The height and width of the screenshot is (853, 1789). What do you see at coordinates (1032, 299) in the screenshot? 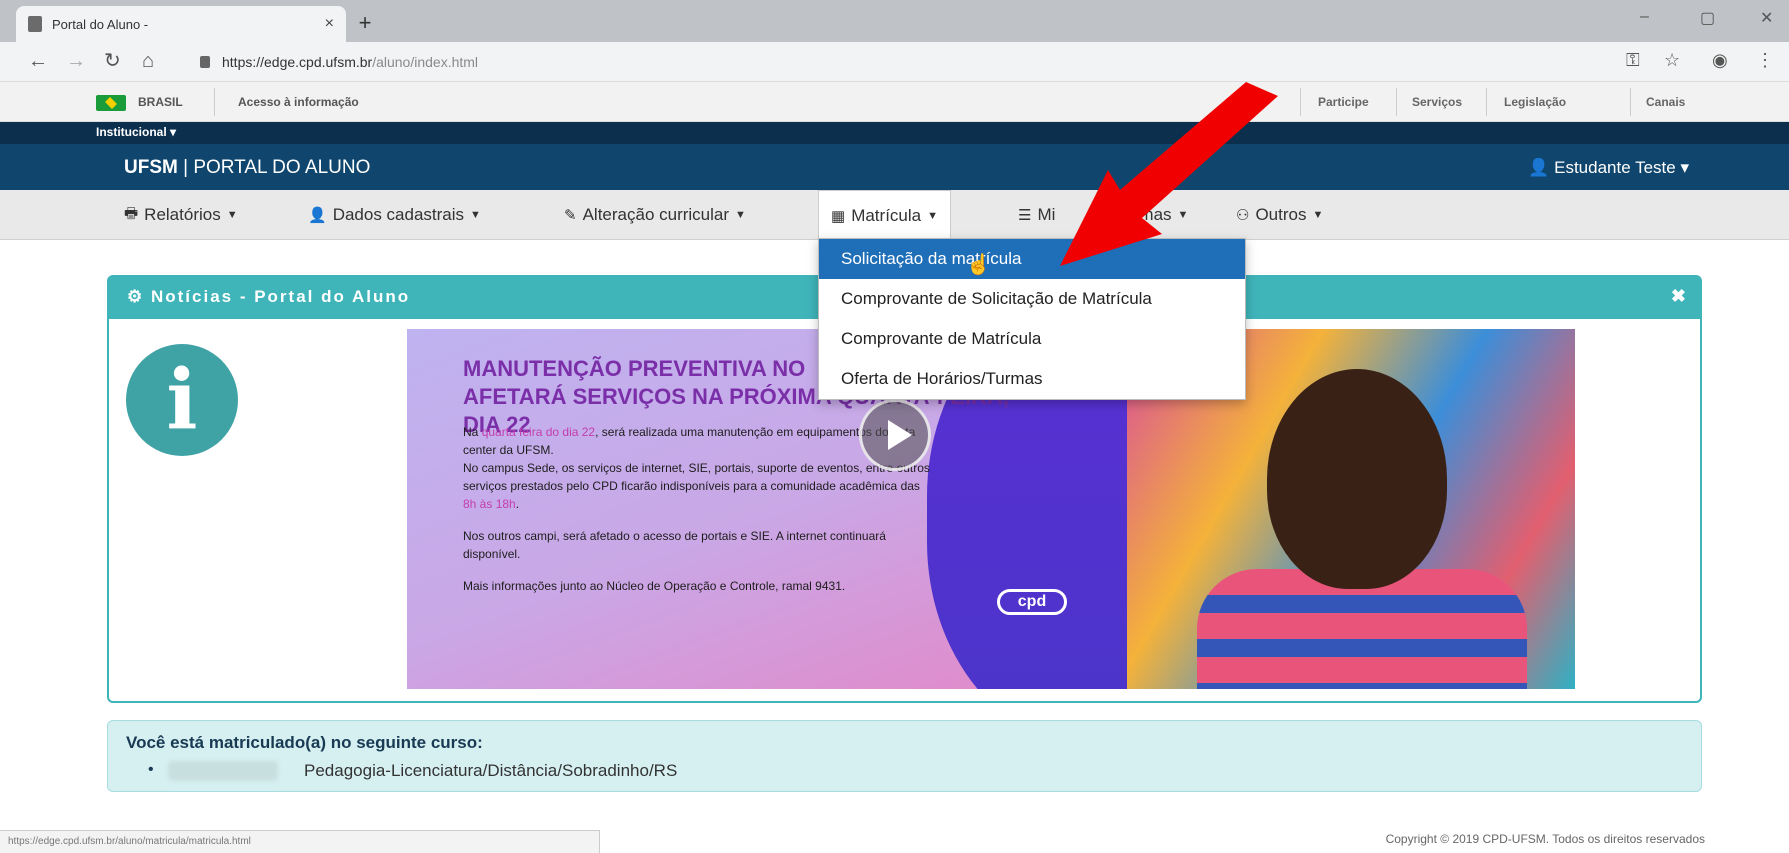
I see `dropdown-item-comprovante-solicitacao: Comprovante de Solicitação de Matrícula` at bounding box center [1032, 299].